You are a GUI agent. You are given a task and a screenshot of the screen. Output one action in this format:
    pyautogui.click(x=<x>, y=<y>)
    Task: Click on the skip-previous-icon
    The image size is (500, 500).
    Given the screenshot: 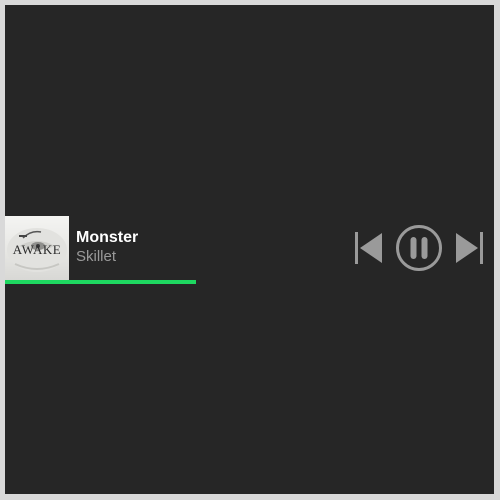 What is the action you would take?
    pyautogui.click(x=368, y=248)
    